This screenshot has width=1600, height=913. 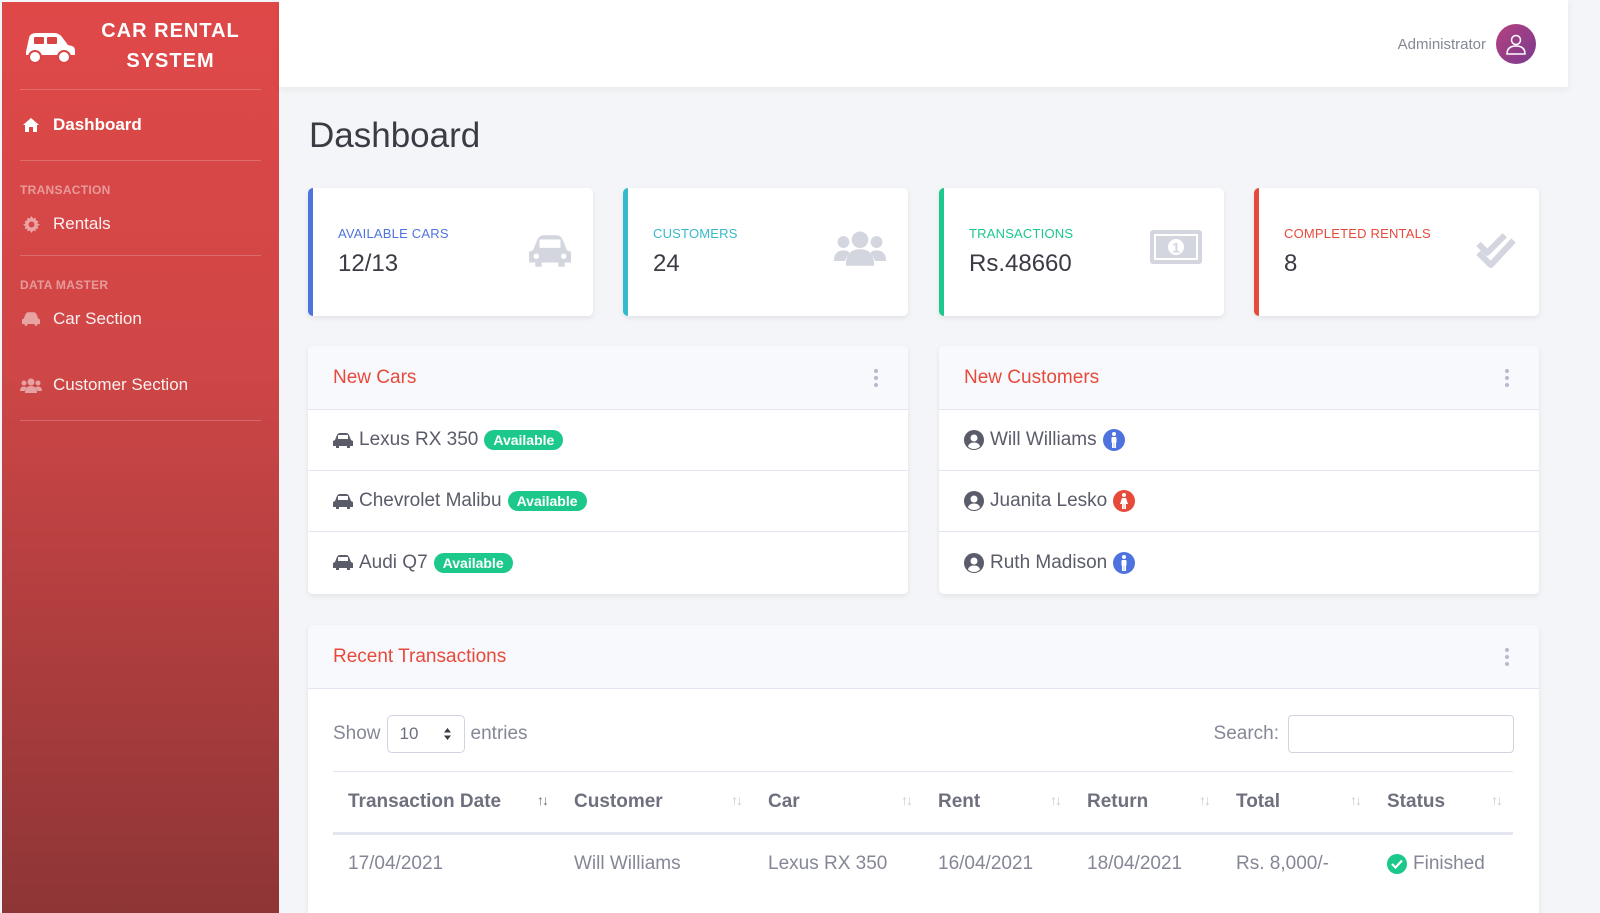 I want to click on user-menu: Administrator, so click(x=1467, y=44).